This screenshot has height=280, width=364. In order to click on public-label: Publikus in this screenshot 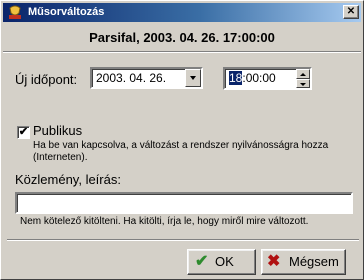, I will do `click(57, 130)`.